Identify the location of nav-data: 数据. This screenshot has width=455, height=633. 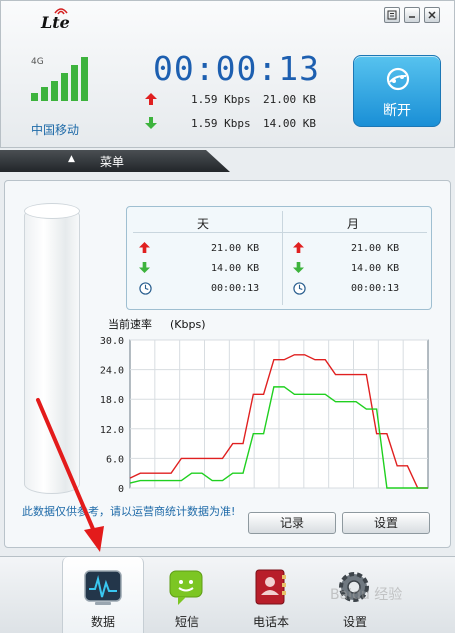
(103, 595).